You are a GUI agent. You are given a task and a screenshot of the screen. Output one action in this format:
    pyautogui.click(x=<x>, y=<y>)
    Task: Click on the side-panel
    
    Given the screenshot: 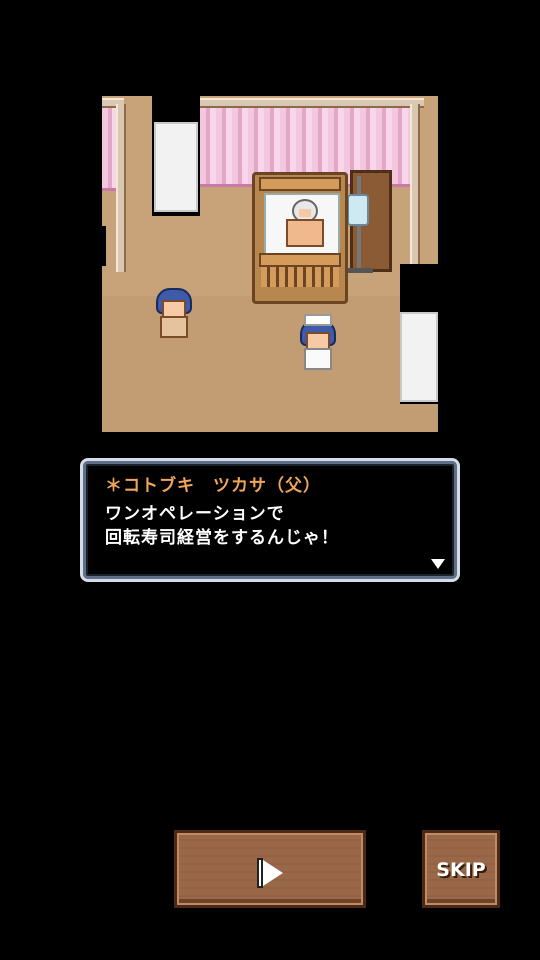 What is the action you would take?
    pyautogui.click(x=419, y=357)
    